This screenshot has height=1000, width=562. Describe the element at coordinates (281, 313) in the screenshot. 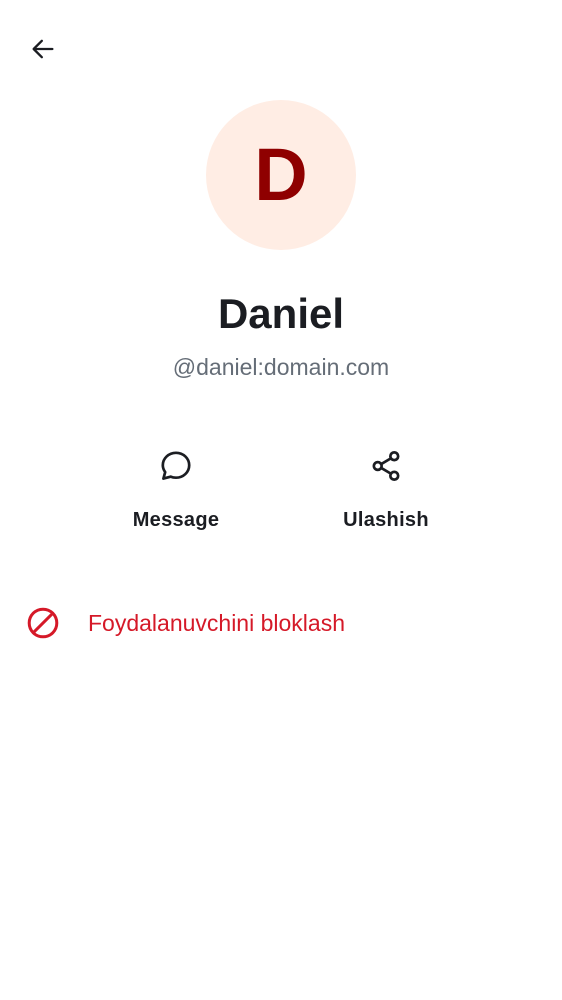

I see `display-name: Daniel` at that location.